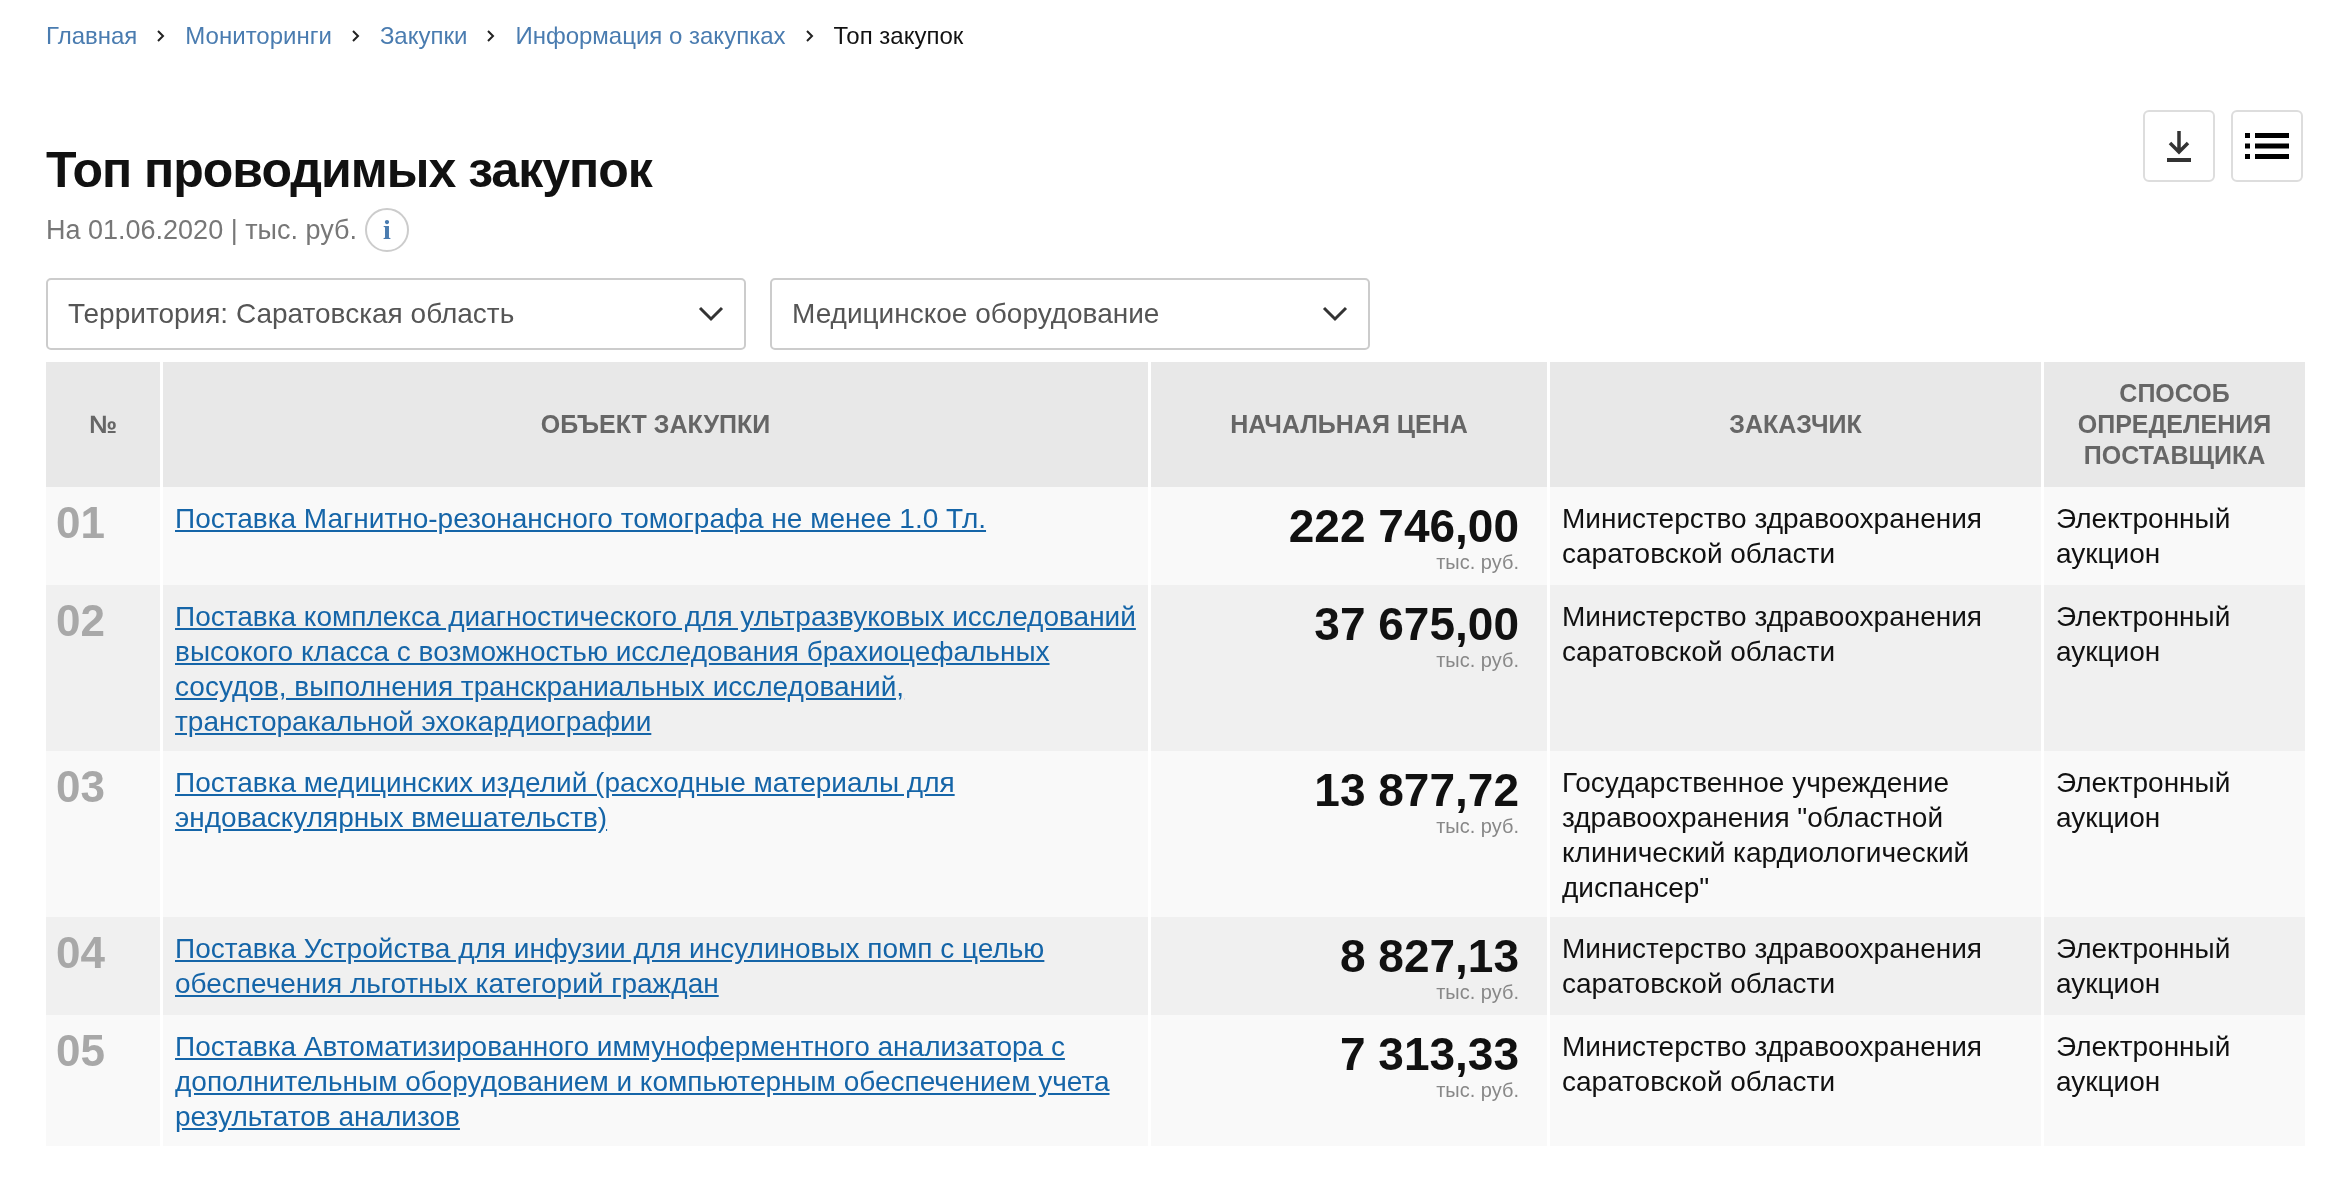 The image size is (2350, 1194). I want to click on row-number: 04, so click(103, 966).